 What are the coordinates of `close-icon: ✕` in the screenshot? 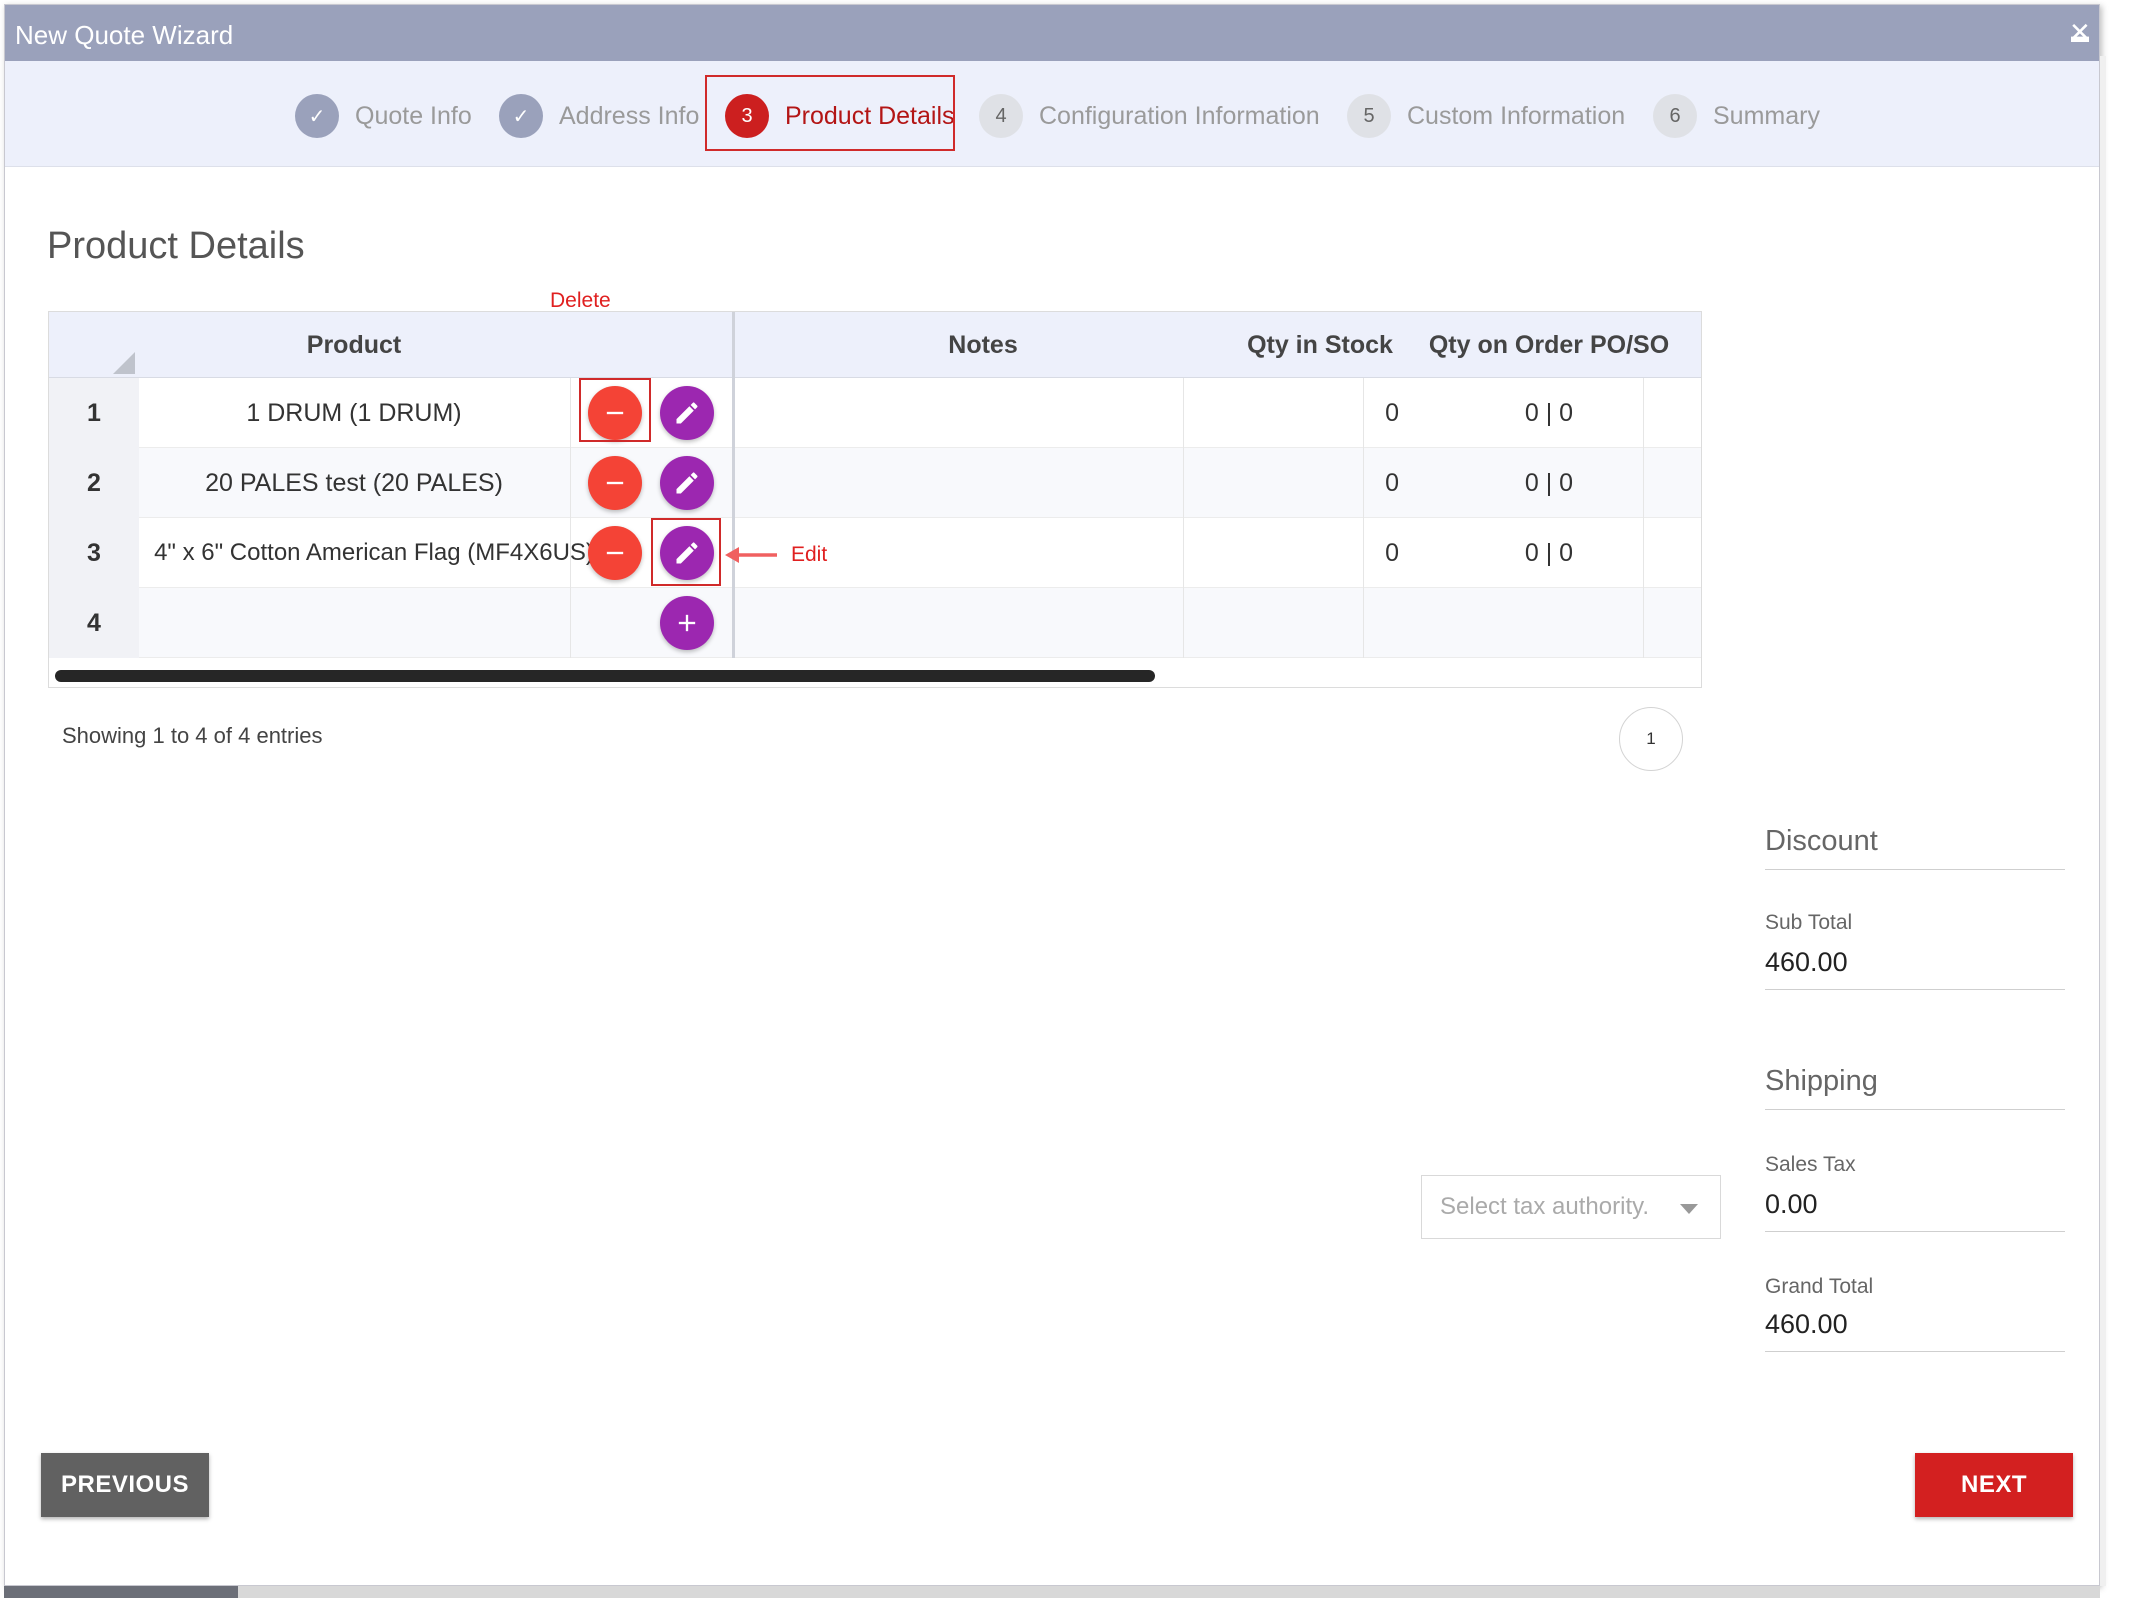 It's located at (2080, 32).